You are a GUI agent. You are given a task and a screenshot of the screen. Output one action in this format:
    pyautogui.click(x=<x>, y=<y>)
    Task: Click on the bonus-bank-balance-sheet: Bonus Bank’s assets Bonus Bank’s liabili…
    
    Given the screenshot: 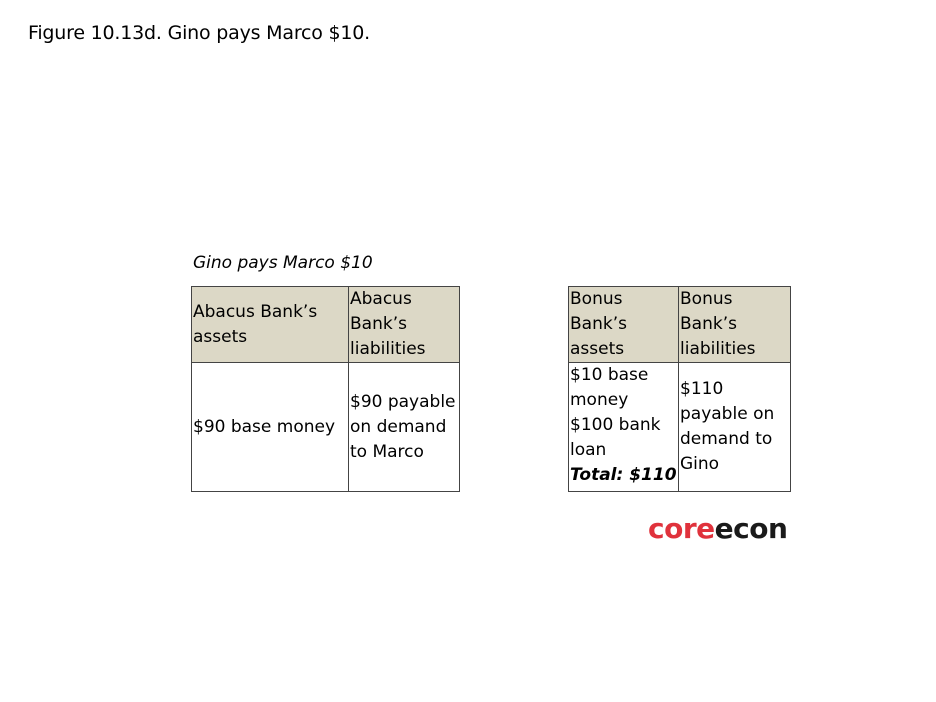 What is the action you would take?
    pyautogui.click(x=679, y=389)
    